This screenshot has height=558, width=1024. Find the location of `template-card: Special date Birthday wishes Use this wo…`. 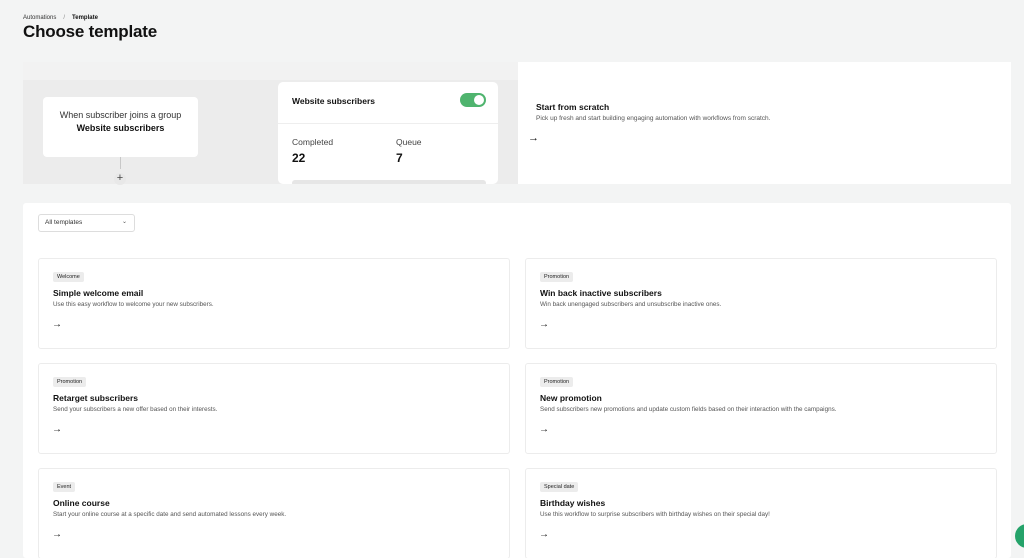

template-card: Special date Birthday wishes Use this wo… is located at coordinates (761, 513).